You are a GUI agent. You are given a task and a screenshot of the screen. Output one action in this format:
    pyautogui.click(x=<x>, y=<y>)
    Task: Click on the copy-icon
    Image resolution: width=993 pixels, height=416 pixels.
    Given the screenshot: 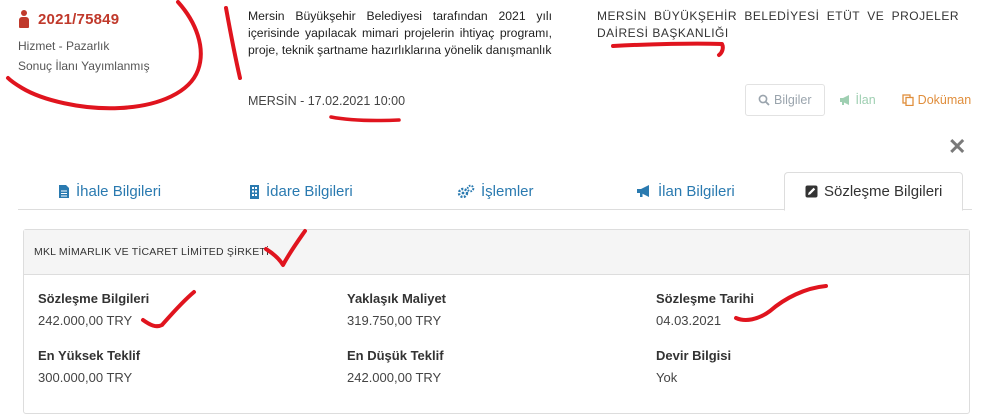 What is the action you would take?
    pyautogui.click(x=908, y=100)
    